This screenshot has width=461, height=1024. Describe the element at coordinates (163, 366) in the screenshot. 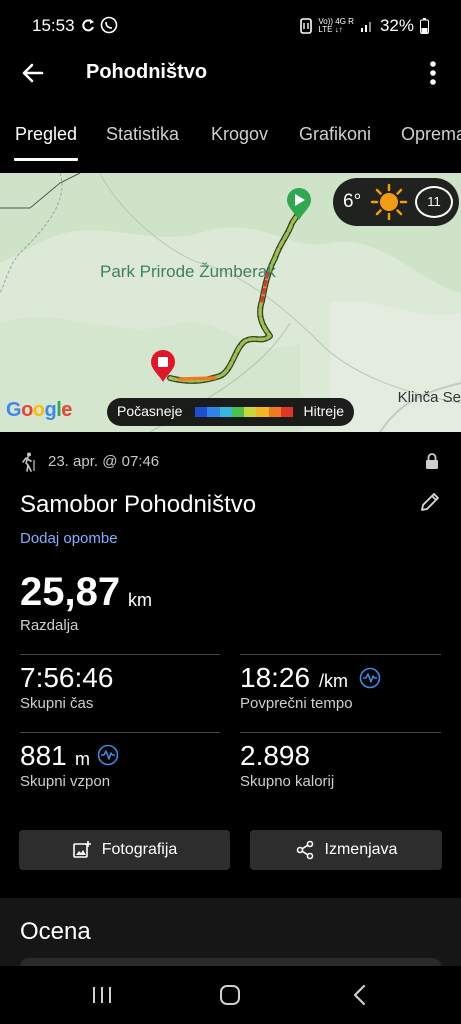

I see `finish-marker-icon` at that location.